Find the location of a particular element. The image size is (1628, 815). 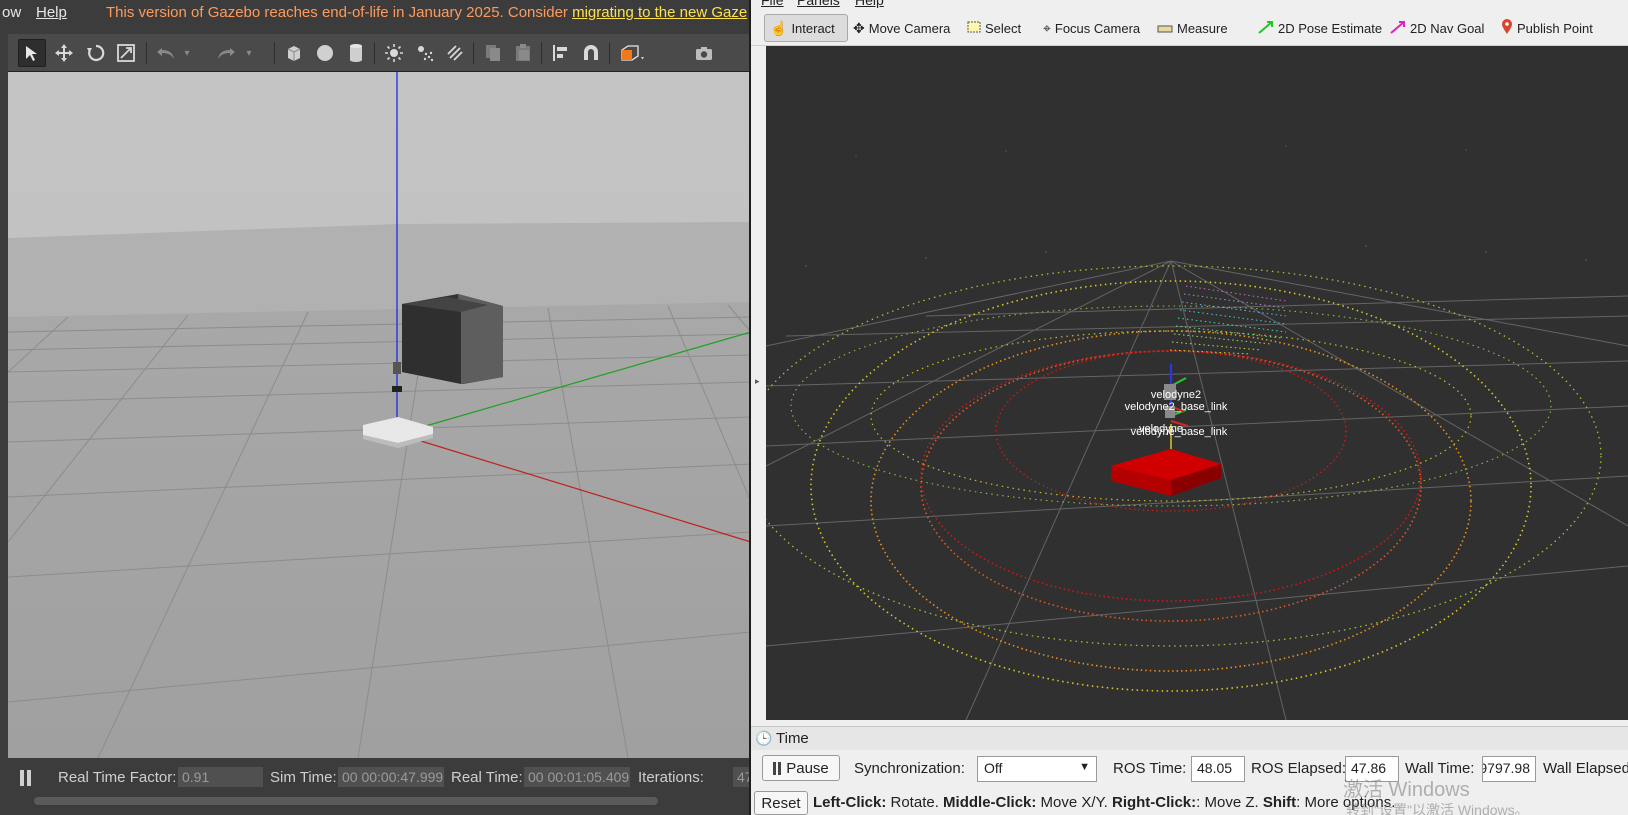

pause-button: Pause is located at coordinates (801, 768).